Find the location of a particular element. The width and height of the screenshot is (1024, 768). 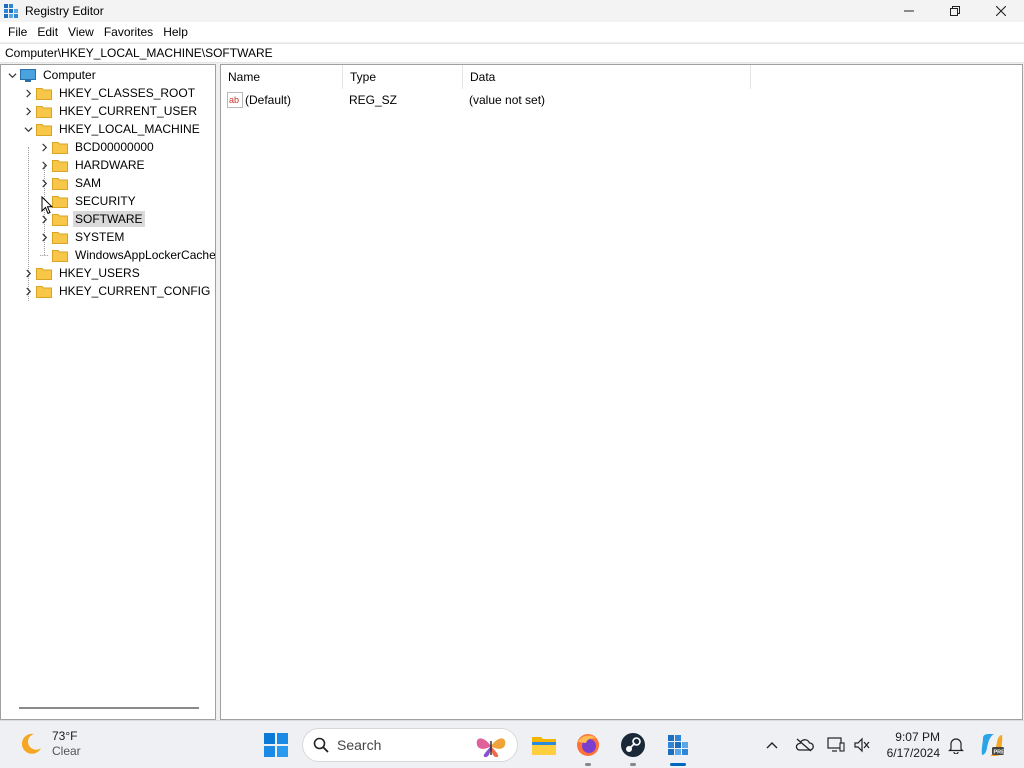

chevron-up-icon is located at coordinates (772, 745).